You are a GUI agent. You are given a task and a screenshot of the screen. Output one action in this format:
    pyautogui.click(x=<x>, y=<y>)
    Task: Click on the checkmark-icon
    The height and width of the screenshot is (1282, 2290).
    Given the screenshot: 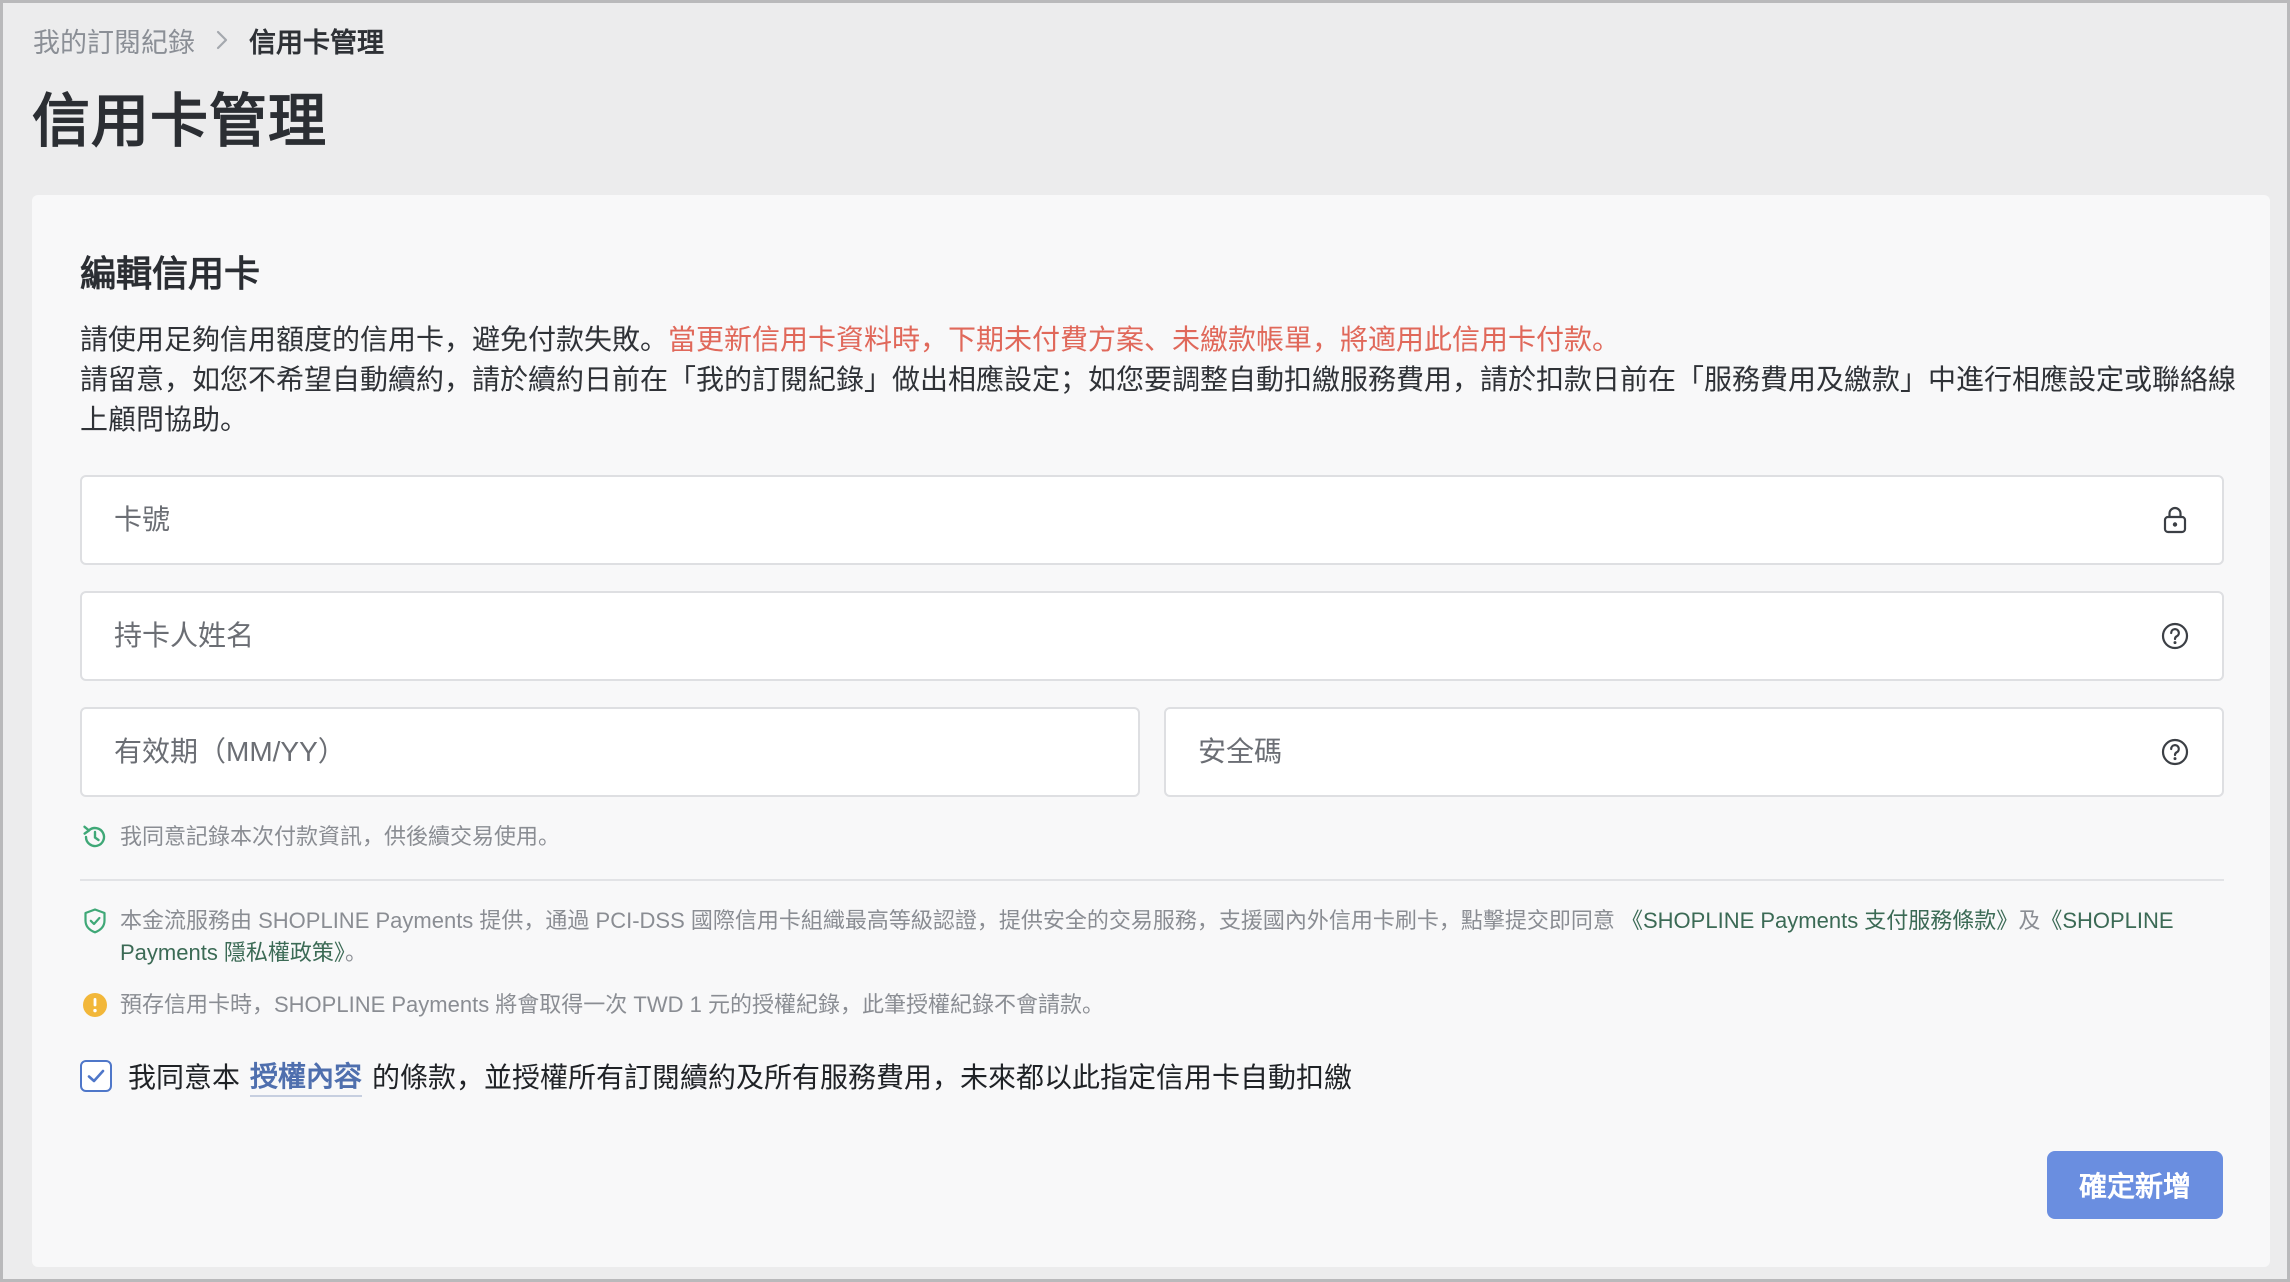 What is the action you would take?
    pyautogui.click(x=96, y=1076)
    